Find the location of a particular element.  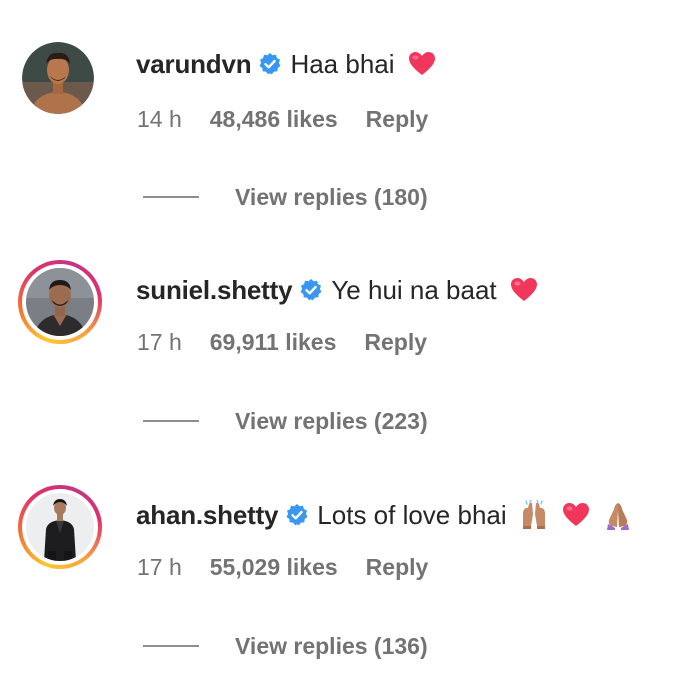

comment-text-line: varundvn Haa bhai is located at coordinates (286, 64).